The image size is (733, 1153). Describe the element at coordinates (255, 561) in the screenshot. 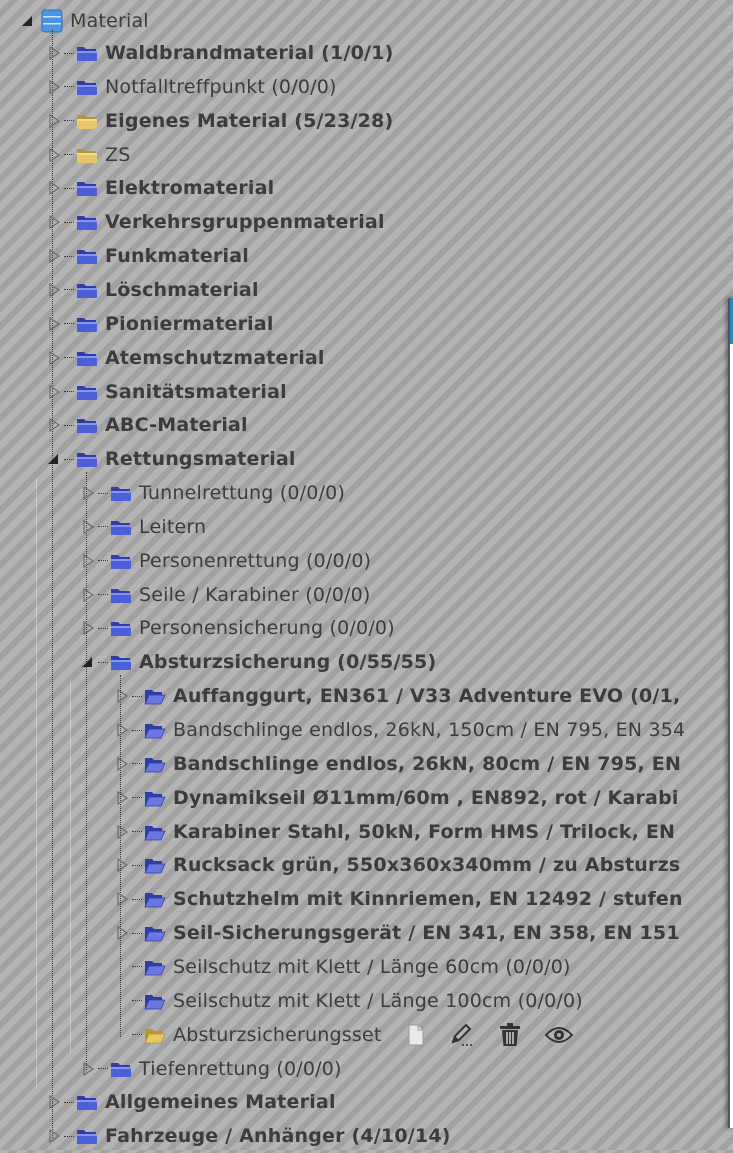

I see `tree-node-label: Personenrettung (0/0/0)` at that location.